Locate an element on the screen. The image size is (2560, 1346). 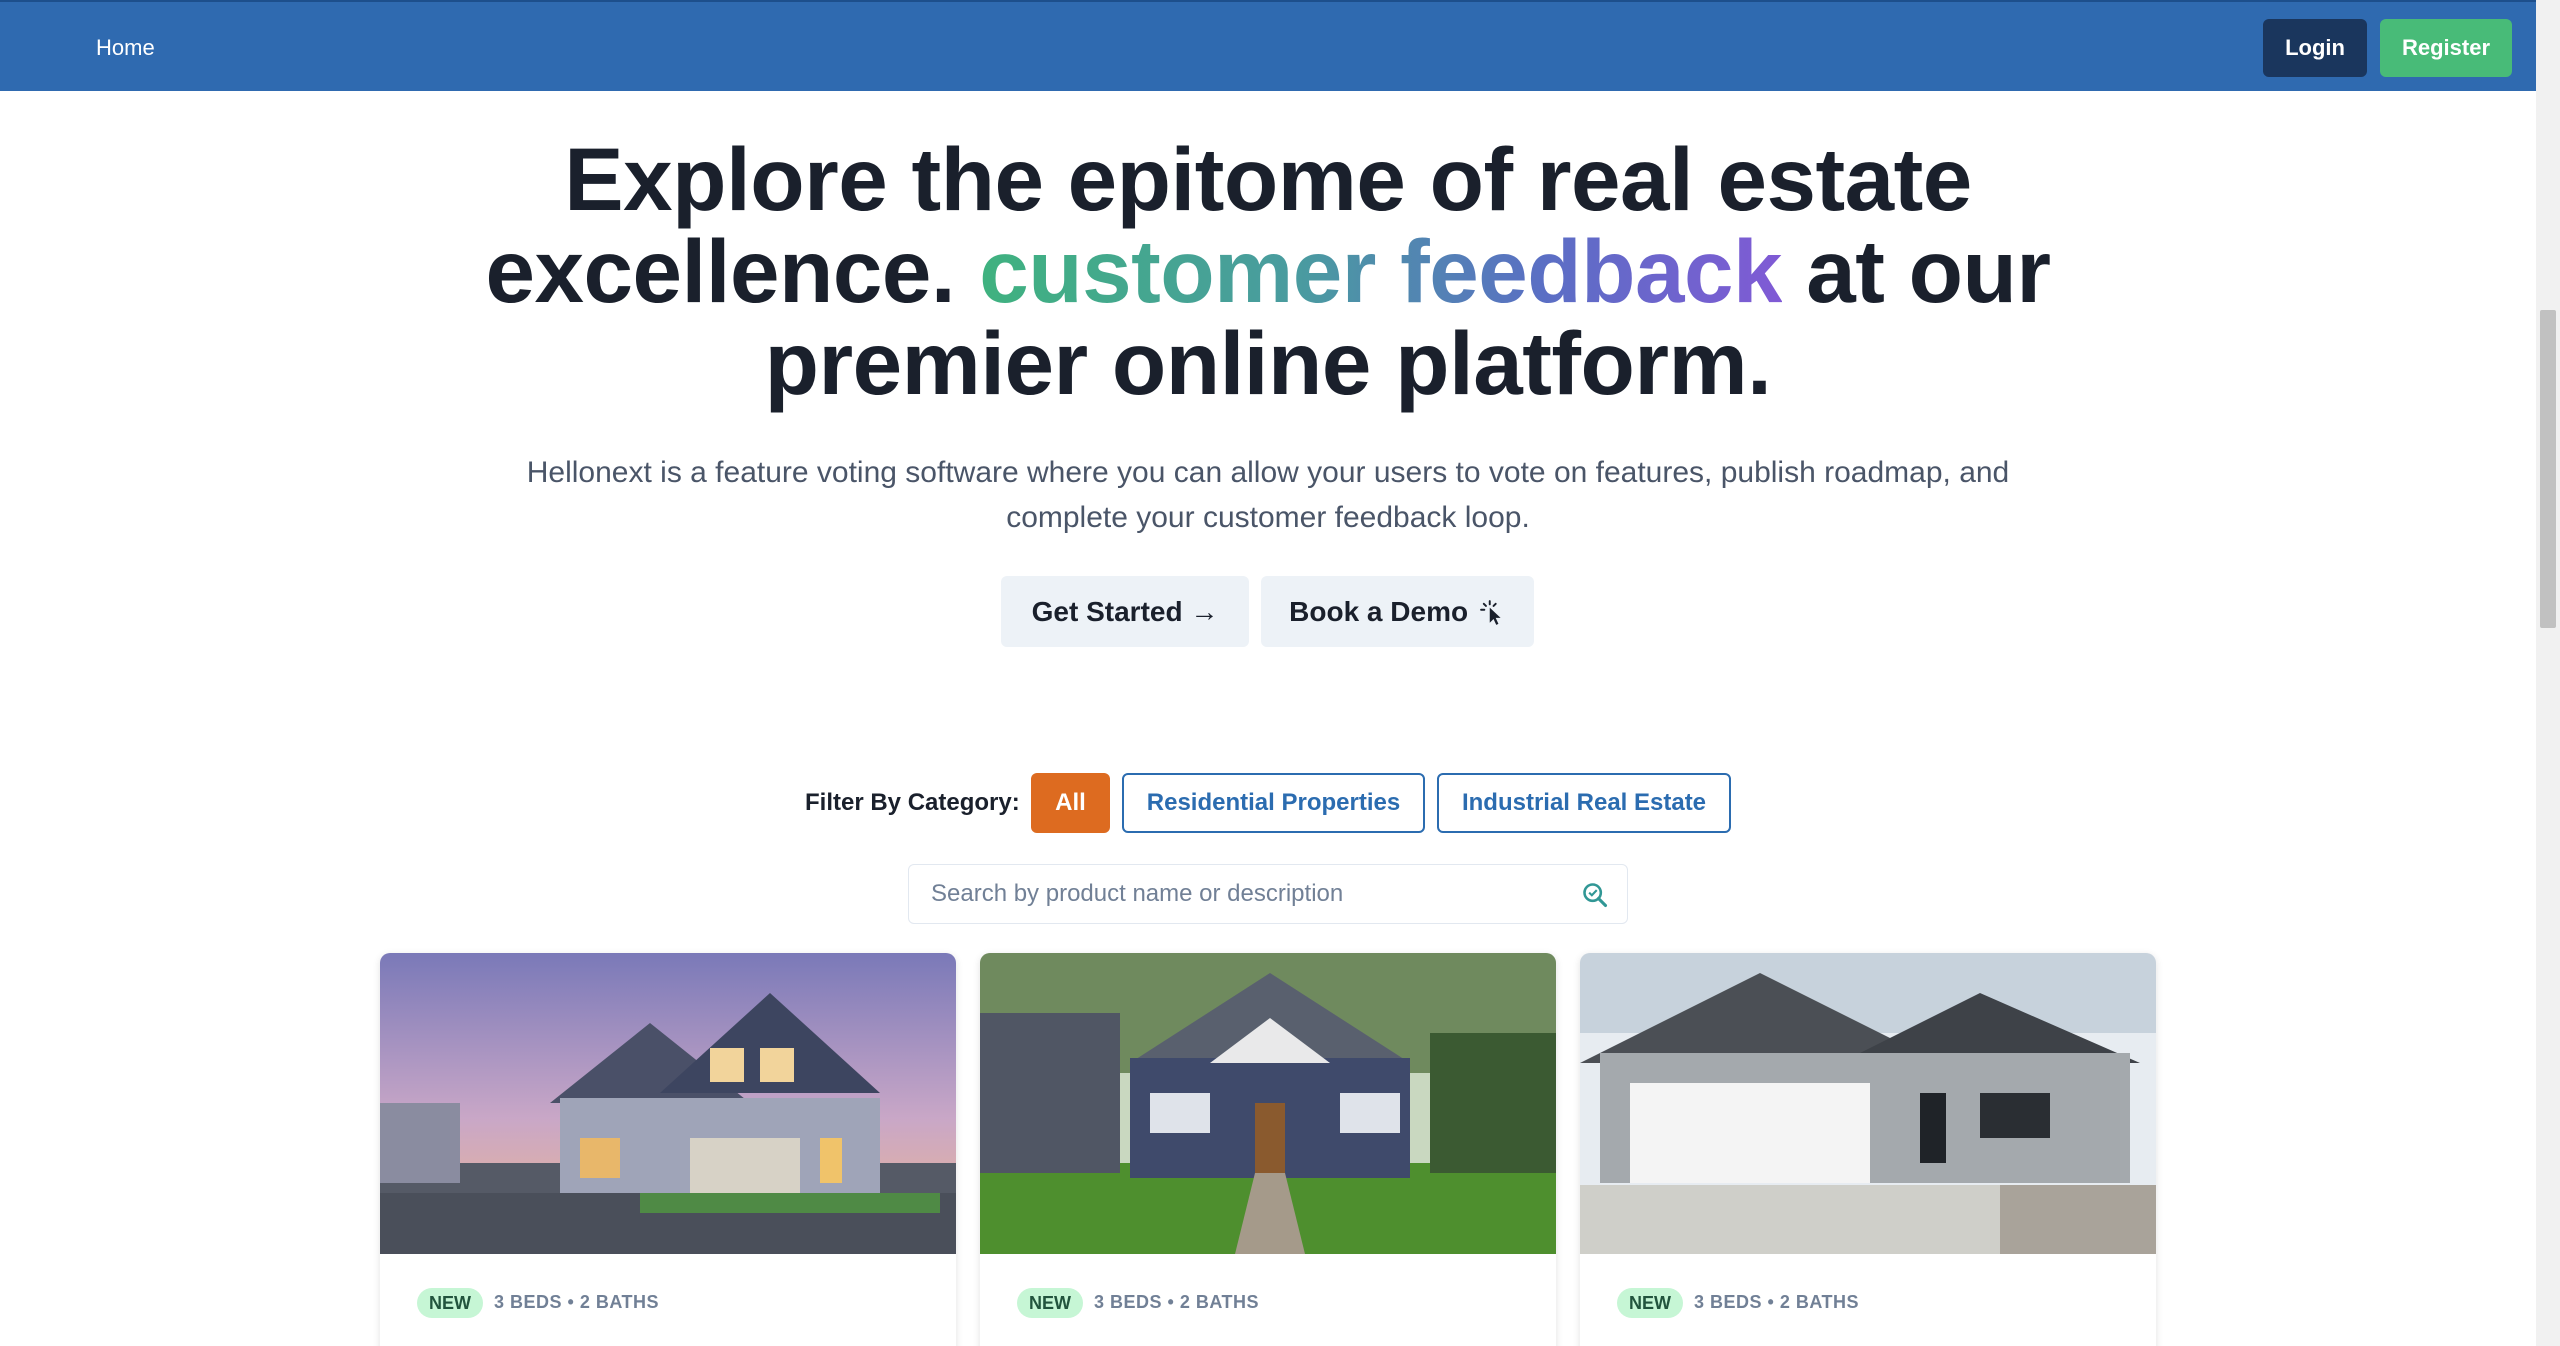
book-demo-button: Book a Demo is located at coordinates (1397, 611).